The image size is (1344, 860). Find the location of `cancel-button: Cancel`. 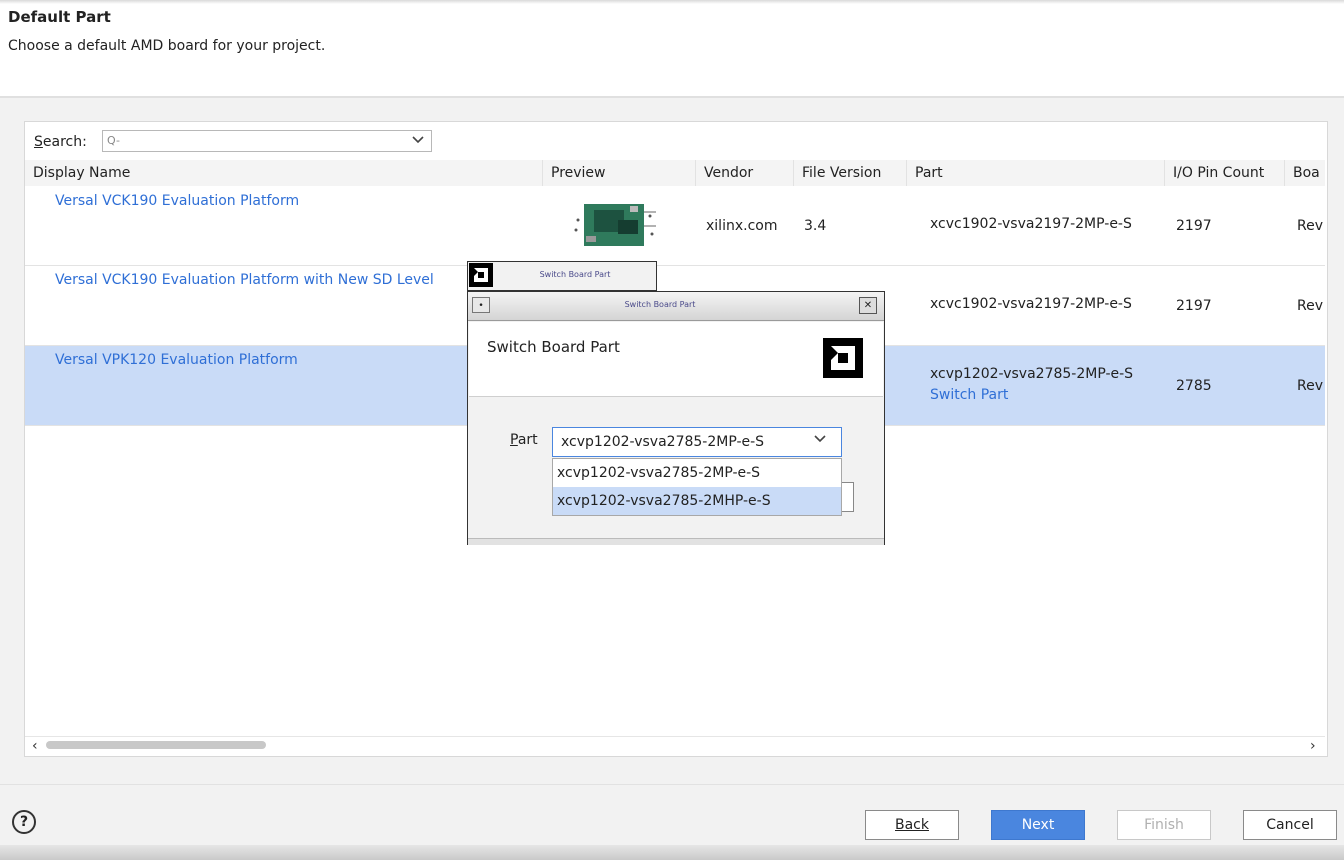

cancel-button: Cancel is located at coordinates (1290, 825).